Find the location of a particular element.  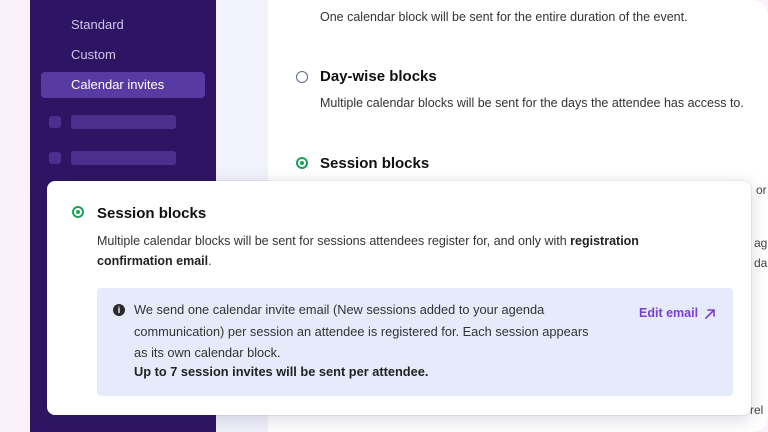

day-wise-radio is located at coordinates (302, 77).